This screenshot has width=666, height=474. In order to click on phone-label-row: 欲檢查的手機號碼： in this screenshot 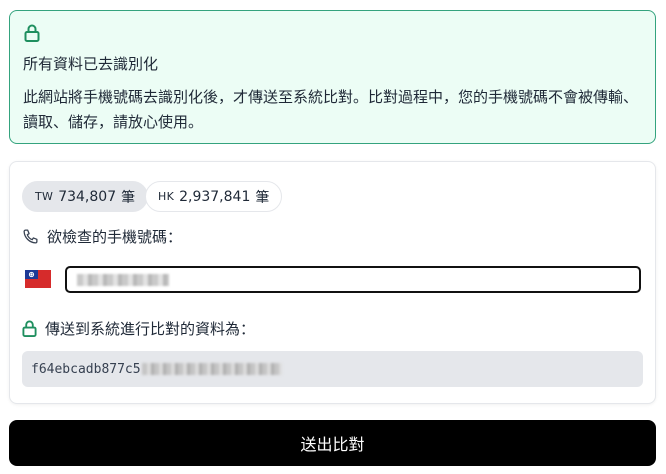, I will do `click(102, 236)`.